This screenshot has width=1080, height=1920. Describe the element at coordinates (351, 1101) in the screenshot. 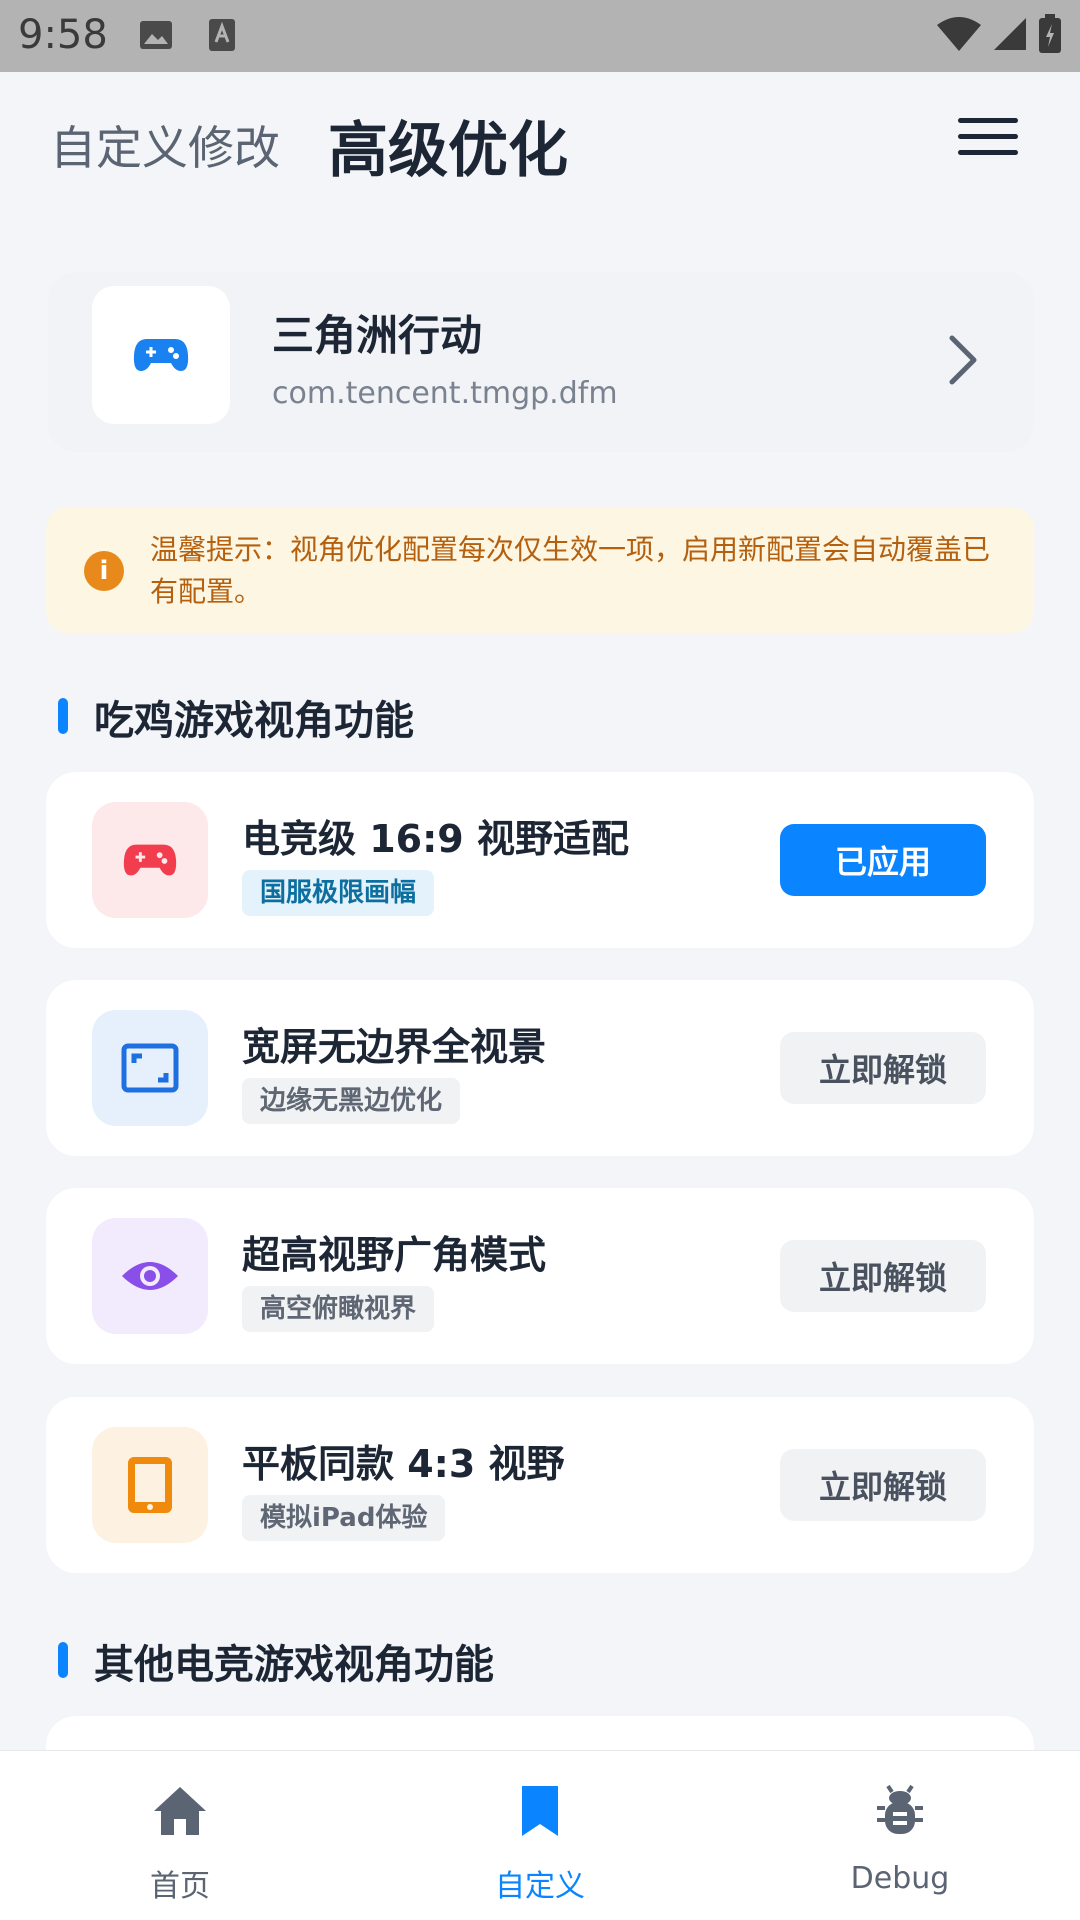

I see `feature-tag: 边缘无黑边优化` at that location.